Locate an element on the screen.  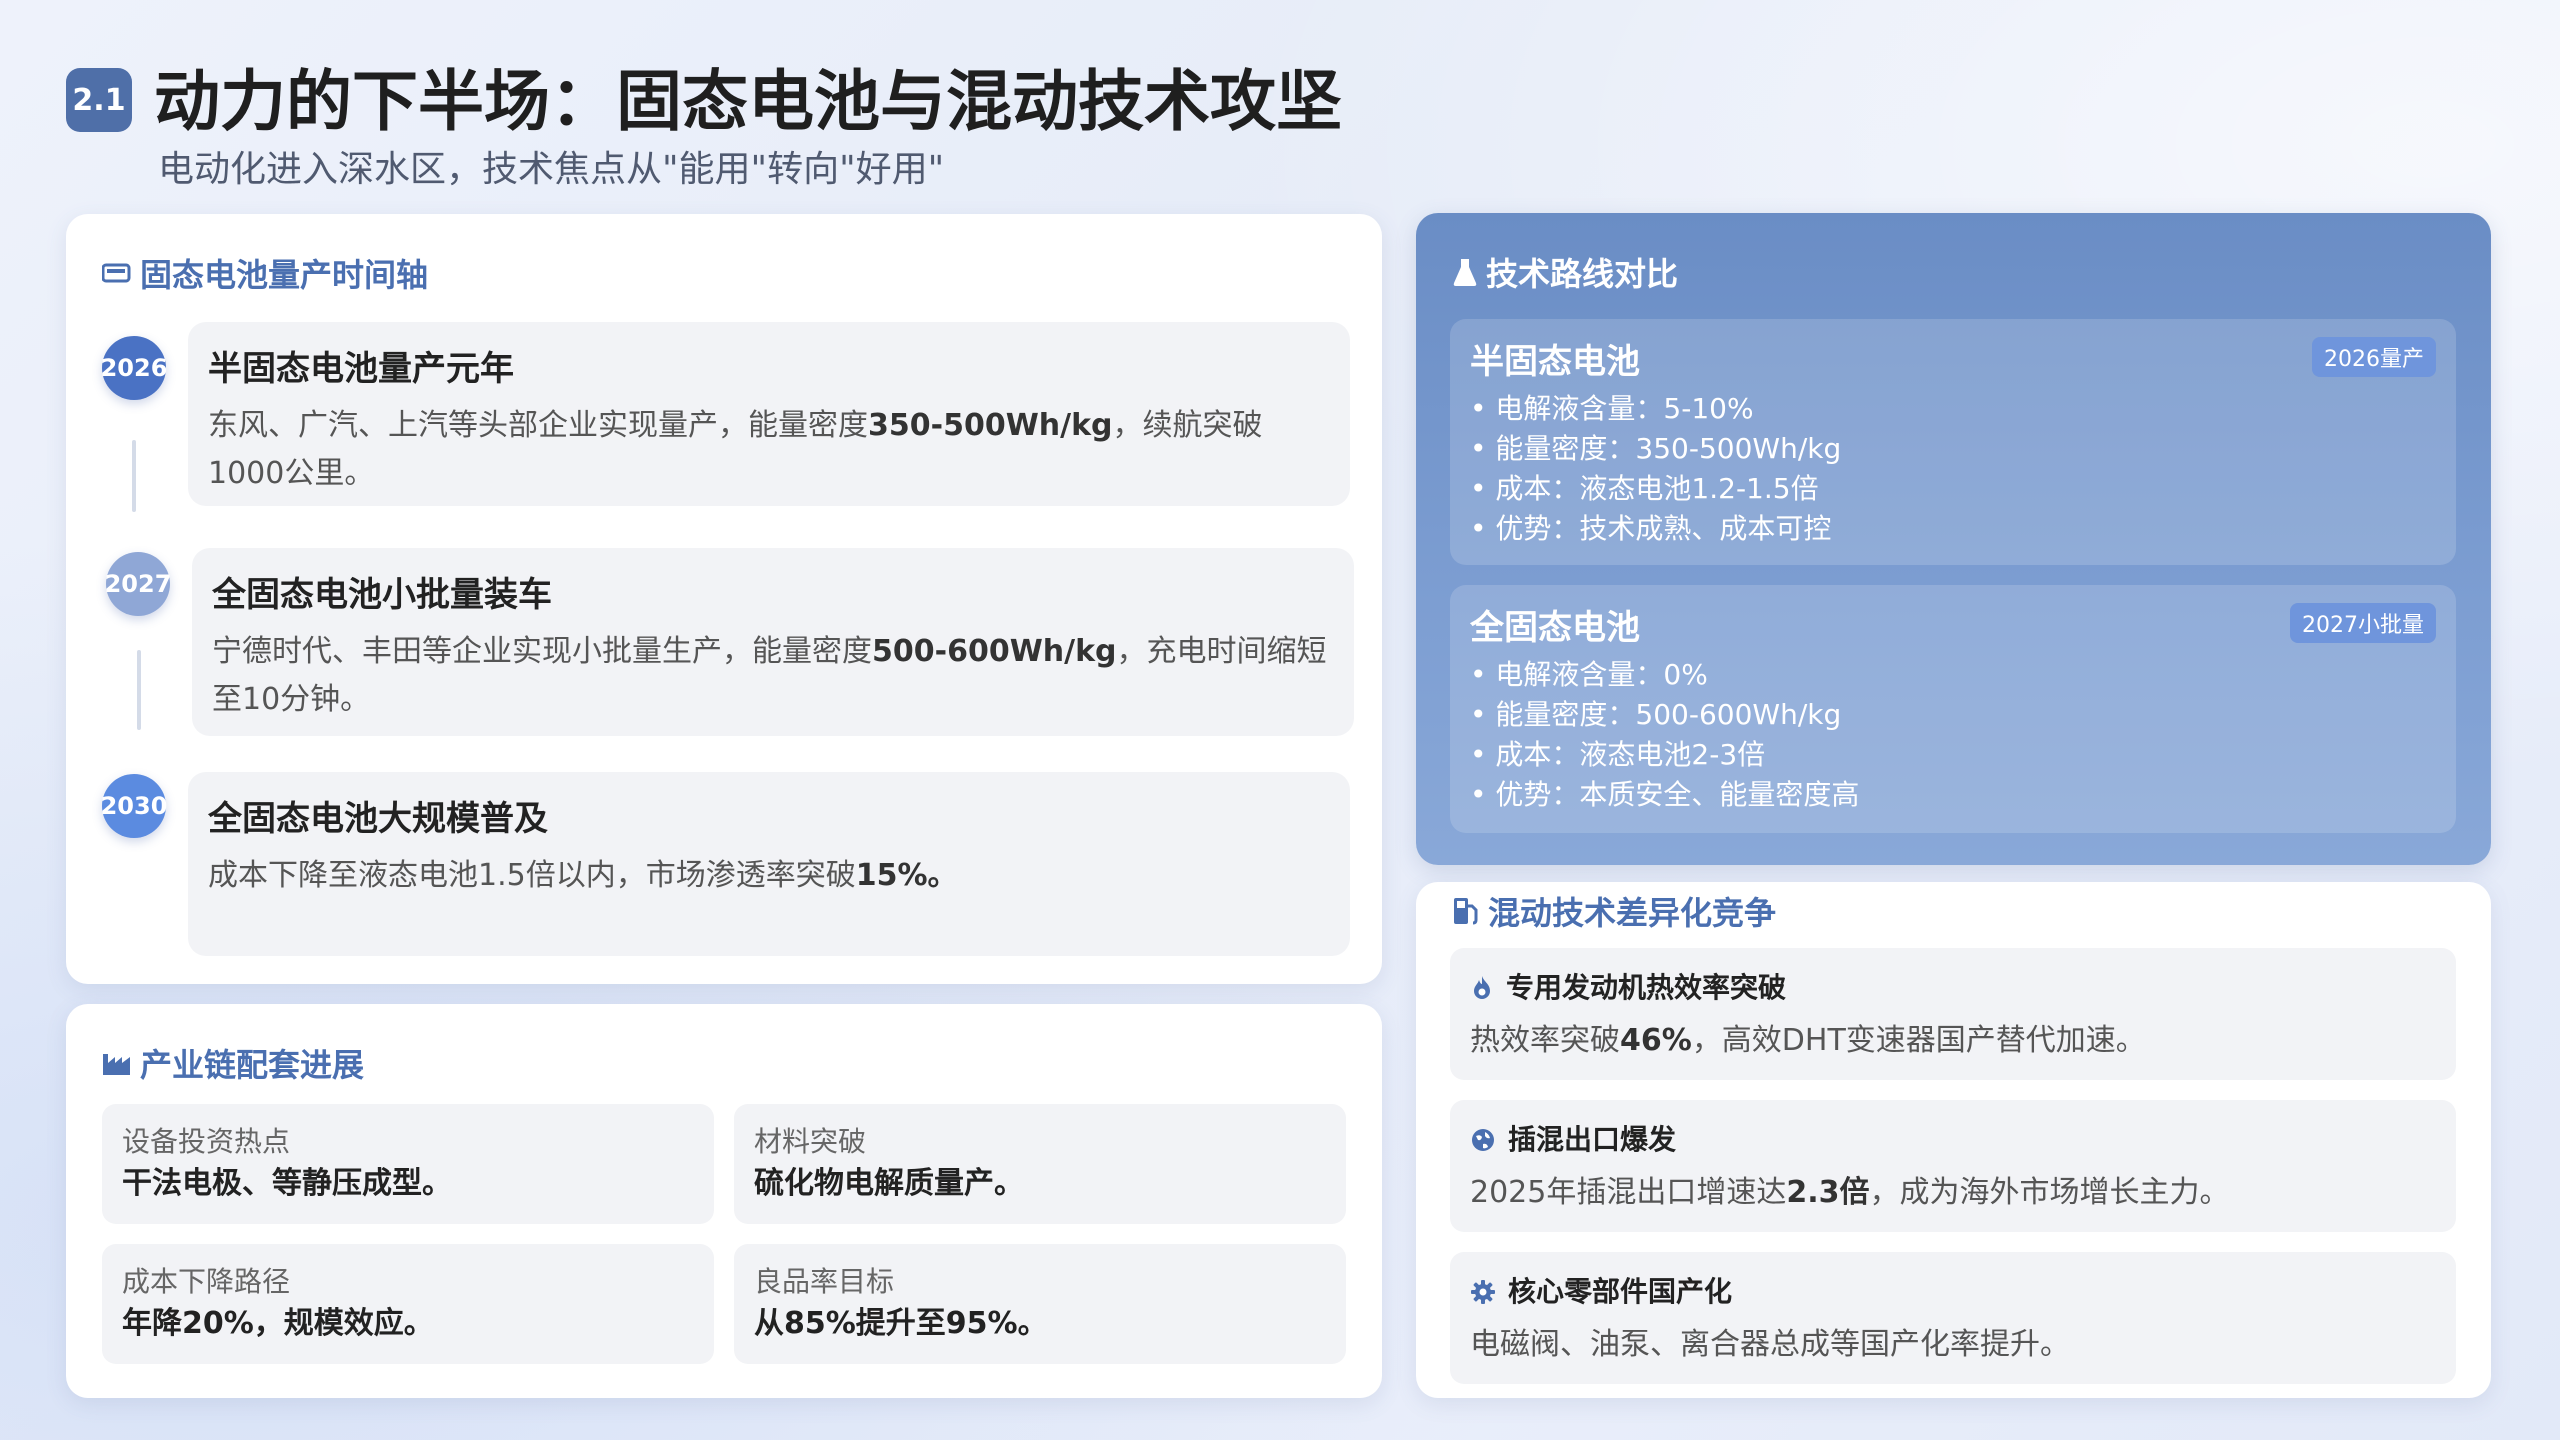
industry-item-value: 硫化物电解质量产。 is located at coordinates (889, 1183).